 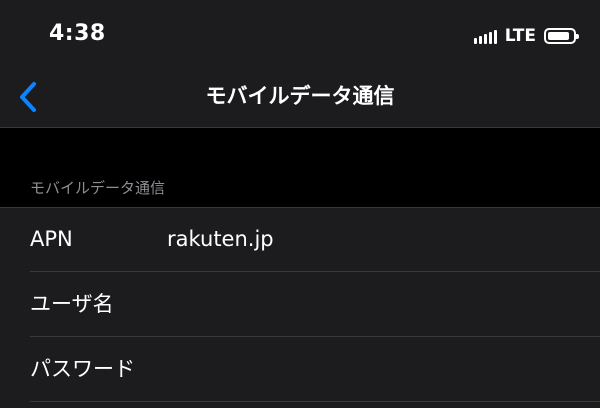 I want to click on row-divider, so click(x=315, y=401).